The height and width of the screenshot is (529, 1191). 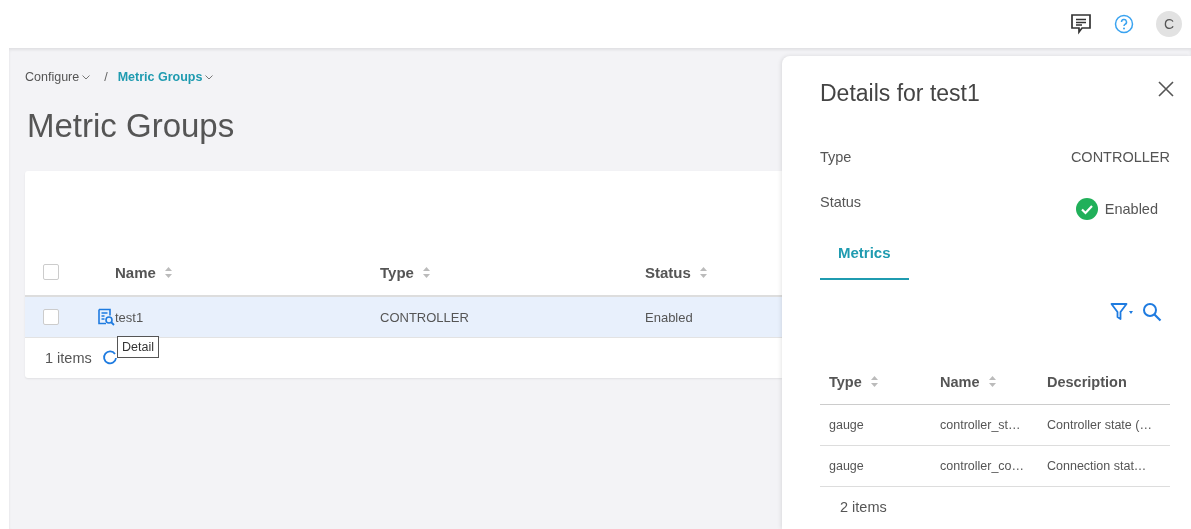 I want to click on table-cell: Enabled, so click(x=713, y=317).